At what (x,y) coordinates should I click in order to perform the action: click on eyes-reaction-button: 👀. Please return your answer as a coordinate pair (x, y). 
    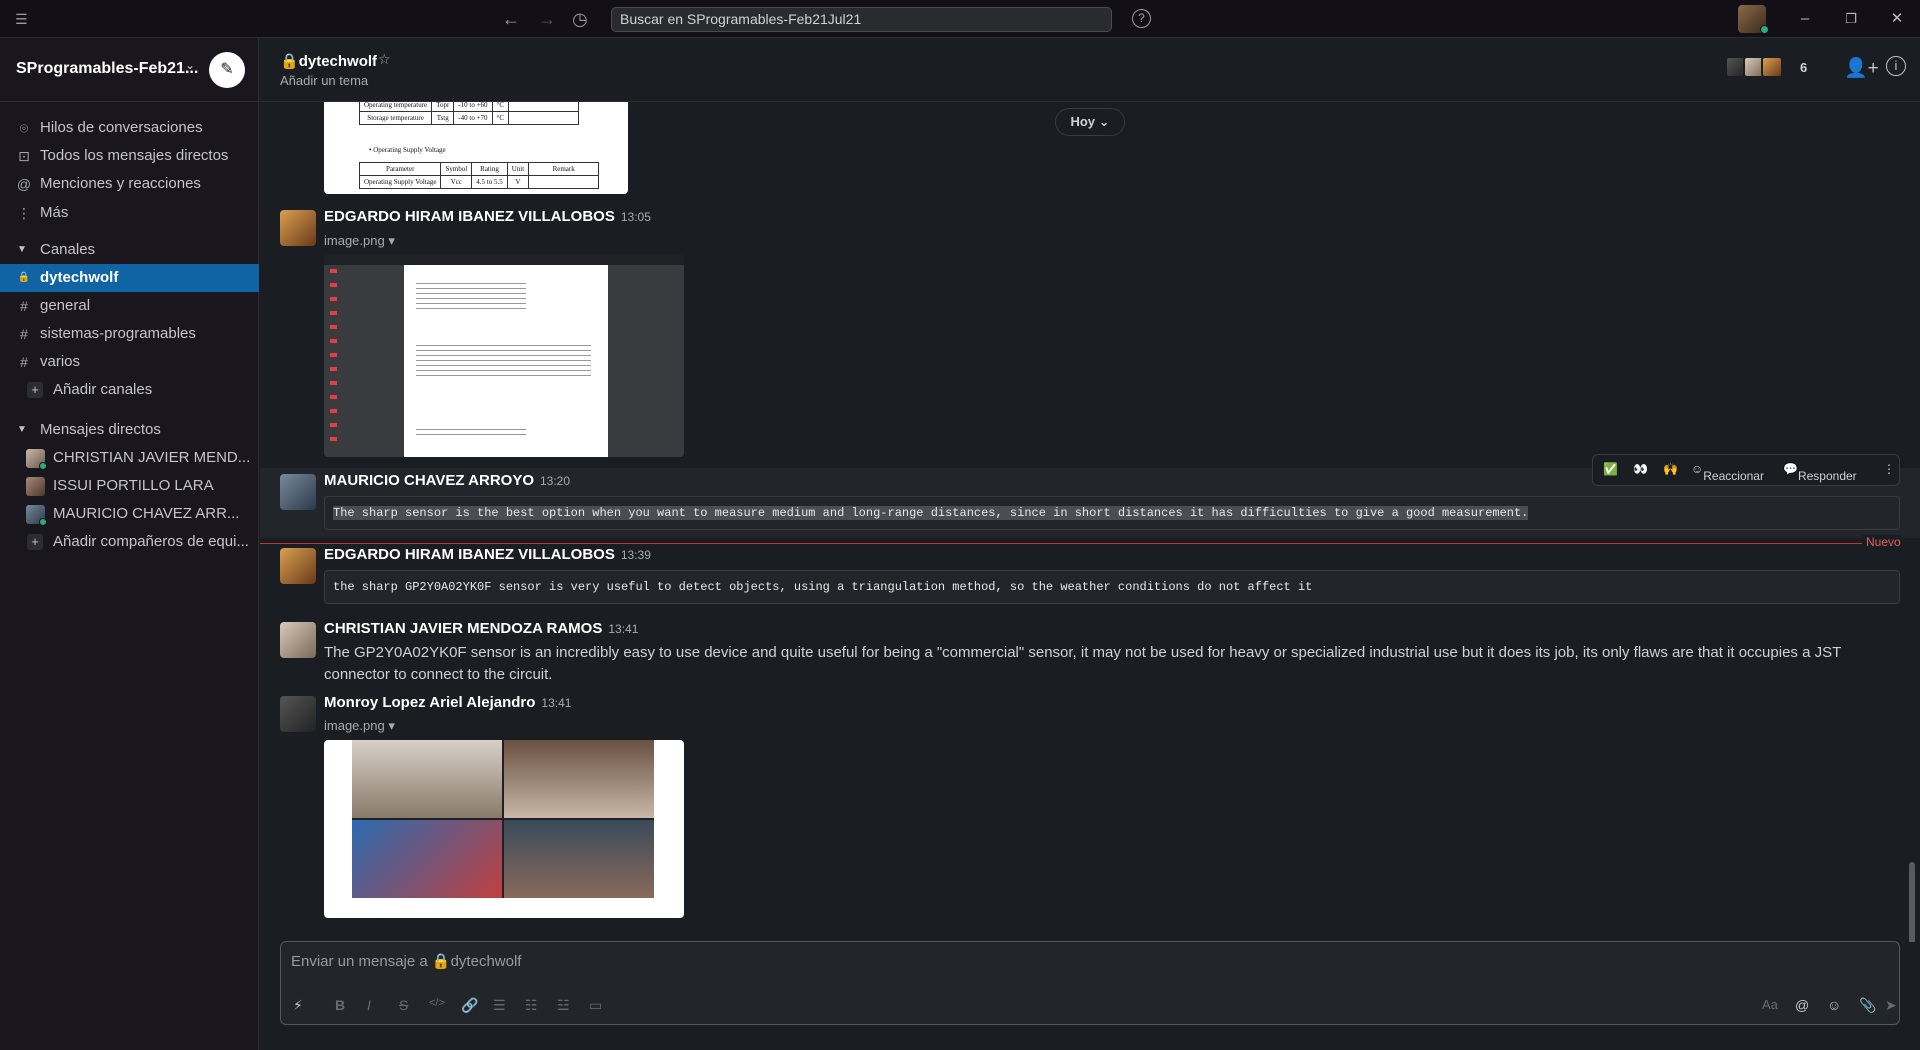
    Looking at the image, I should click on (1640, 469).